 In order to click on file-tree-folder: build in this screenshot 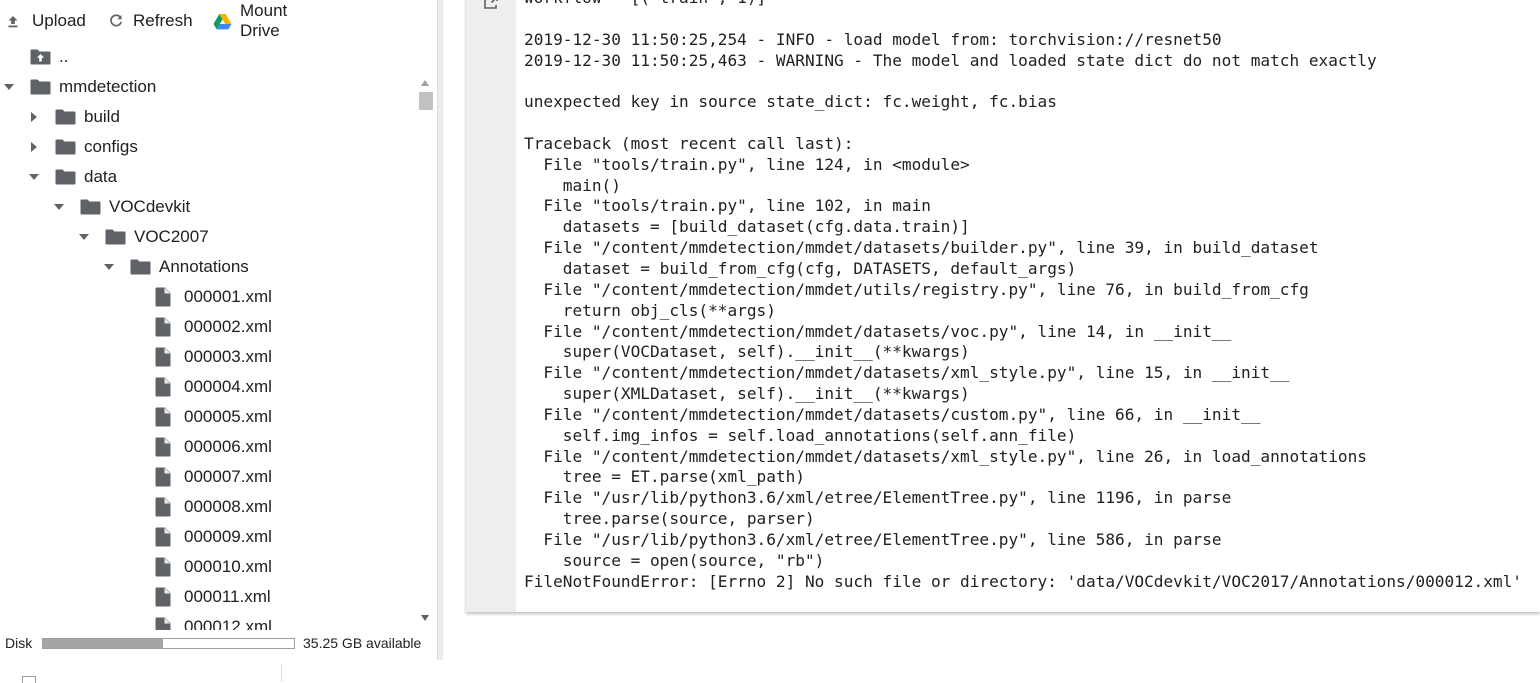, I will do `click(207, 117)`.